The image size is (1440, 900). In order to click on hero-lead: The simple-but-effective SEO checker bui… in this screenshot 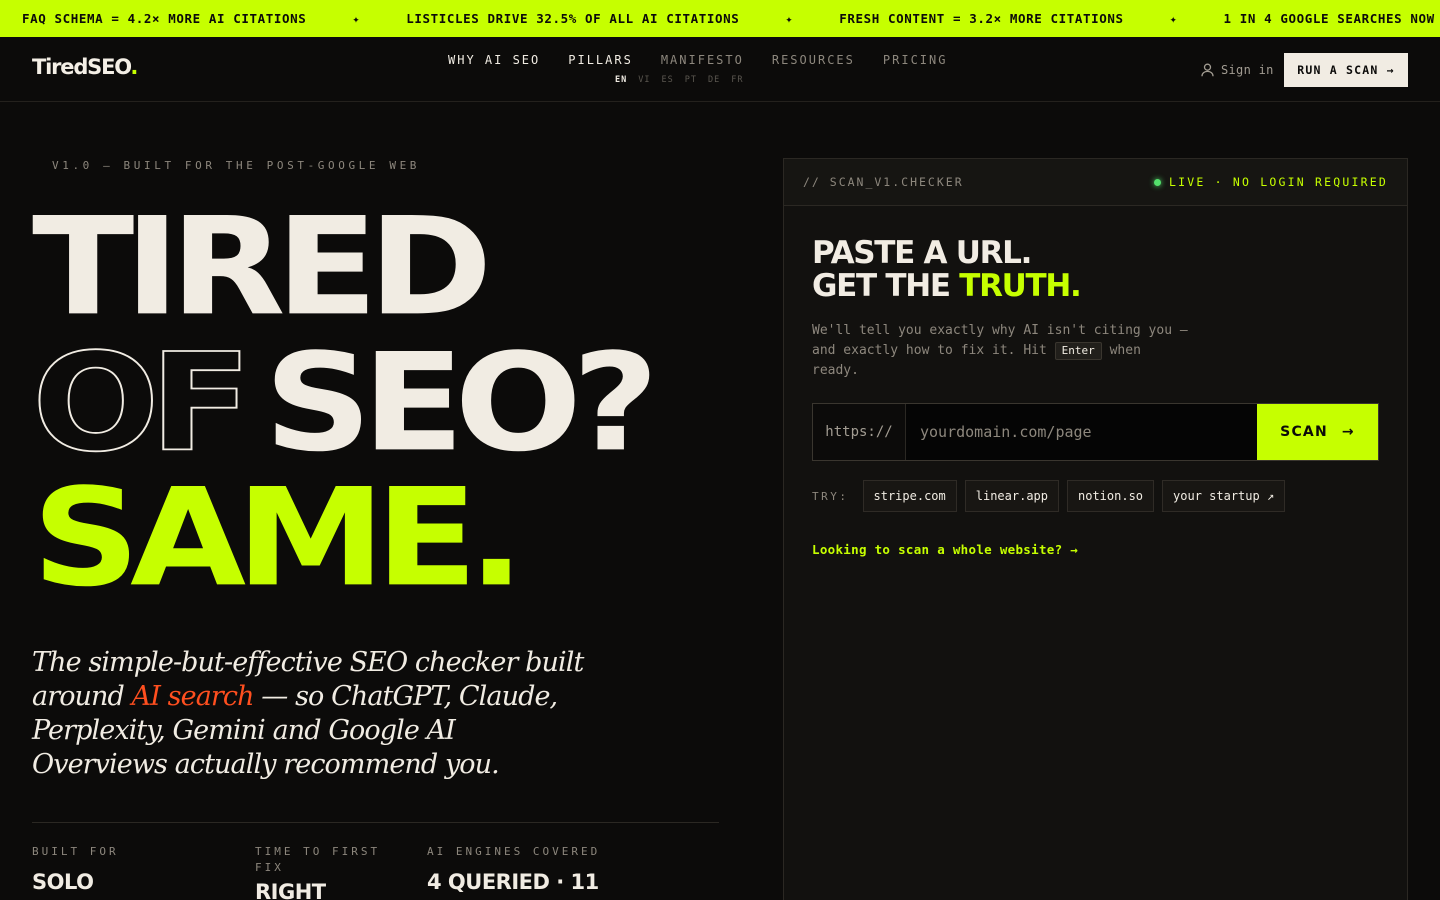, I will do `click(312, 714)`.